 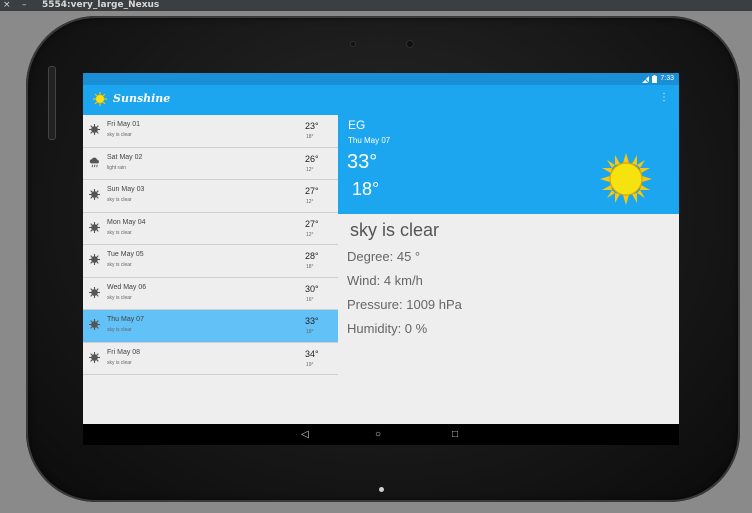 What do you see at coordinates (210, 261) in the screenshot?
I see `forecast-row: Tue May 05 sky is clear 28° 18°` at bounding box center [210, 261].